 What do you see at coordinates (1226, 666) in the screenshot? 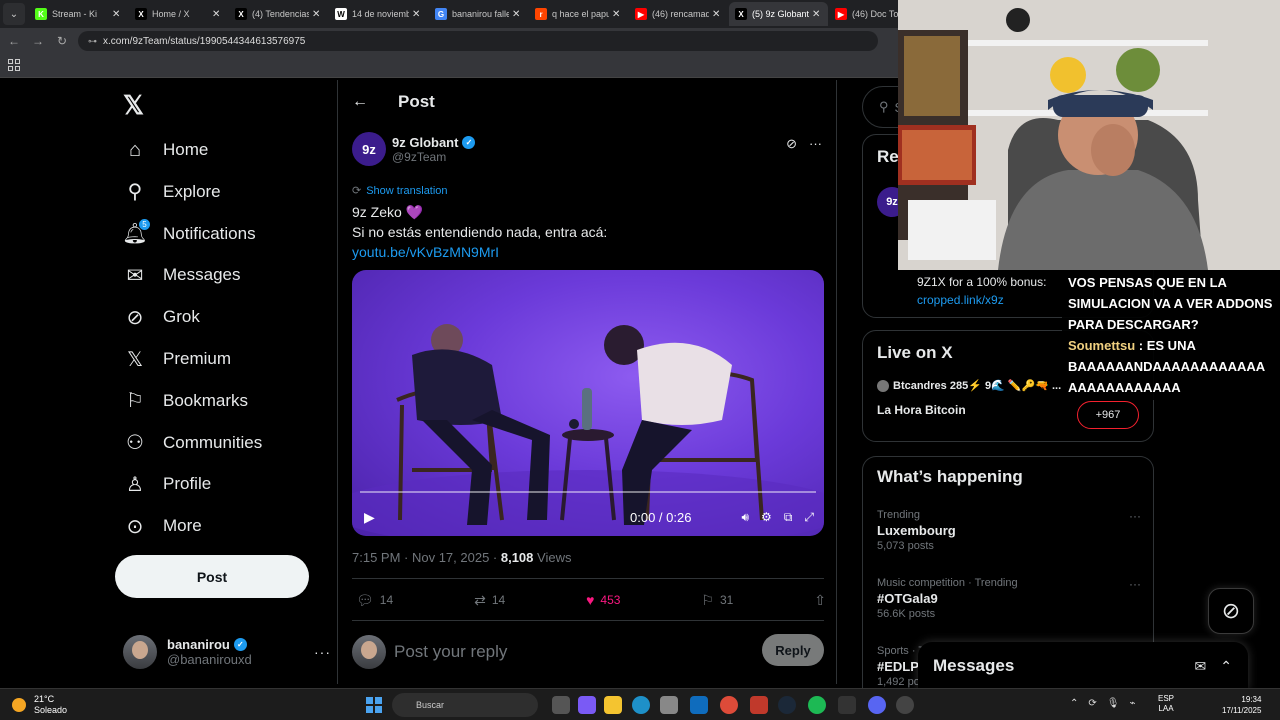
I see `expand-up-icon: ⌃` at bounding box center [1226, 666].